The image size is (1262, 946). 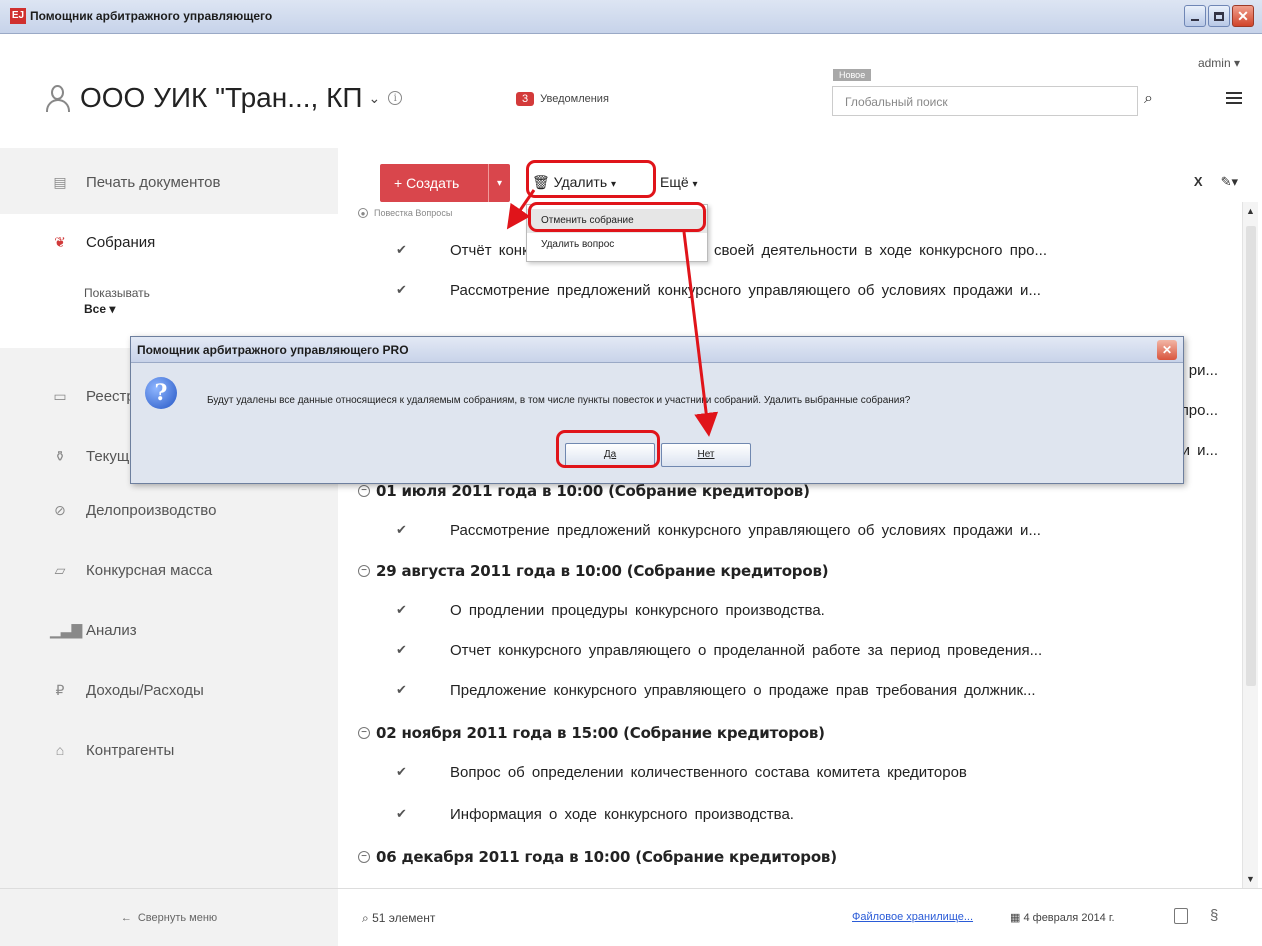 What do you see at coordinates (657, 350) in the screenshot?
I see `dialog-titlebar: Помощник арбитражного управляющего PRO ✕` at bounding box center [657, 350].